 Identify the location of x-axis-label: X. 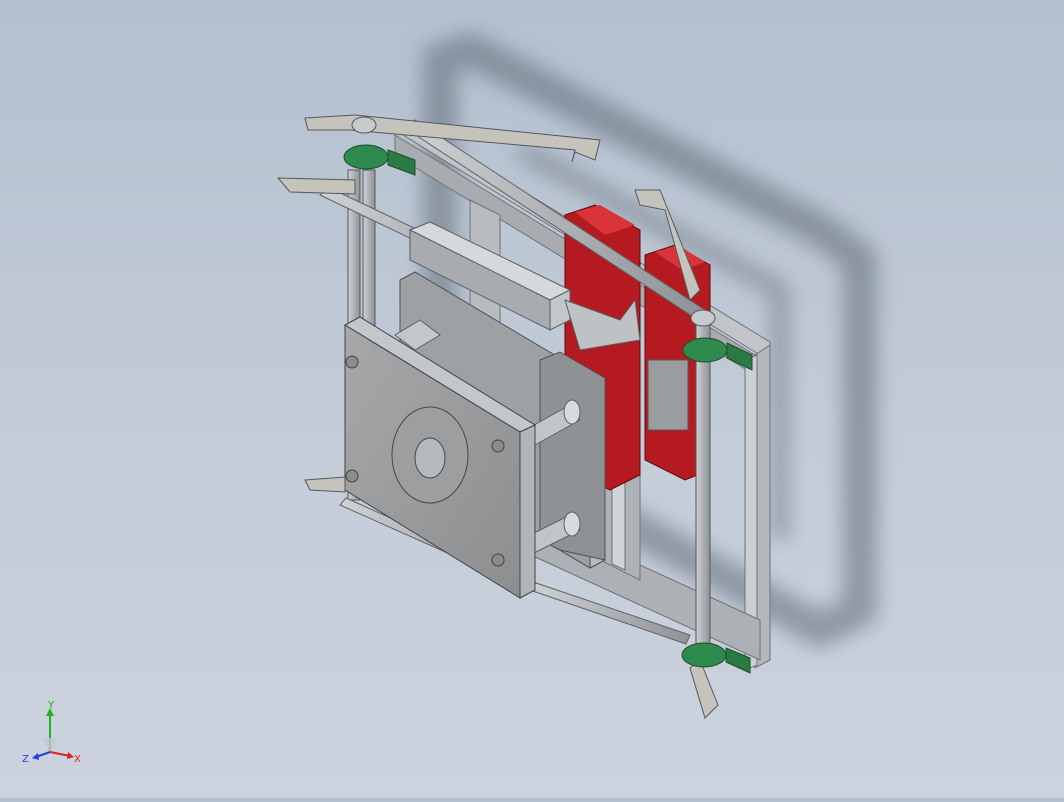
(77, 759).